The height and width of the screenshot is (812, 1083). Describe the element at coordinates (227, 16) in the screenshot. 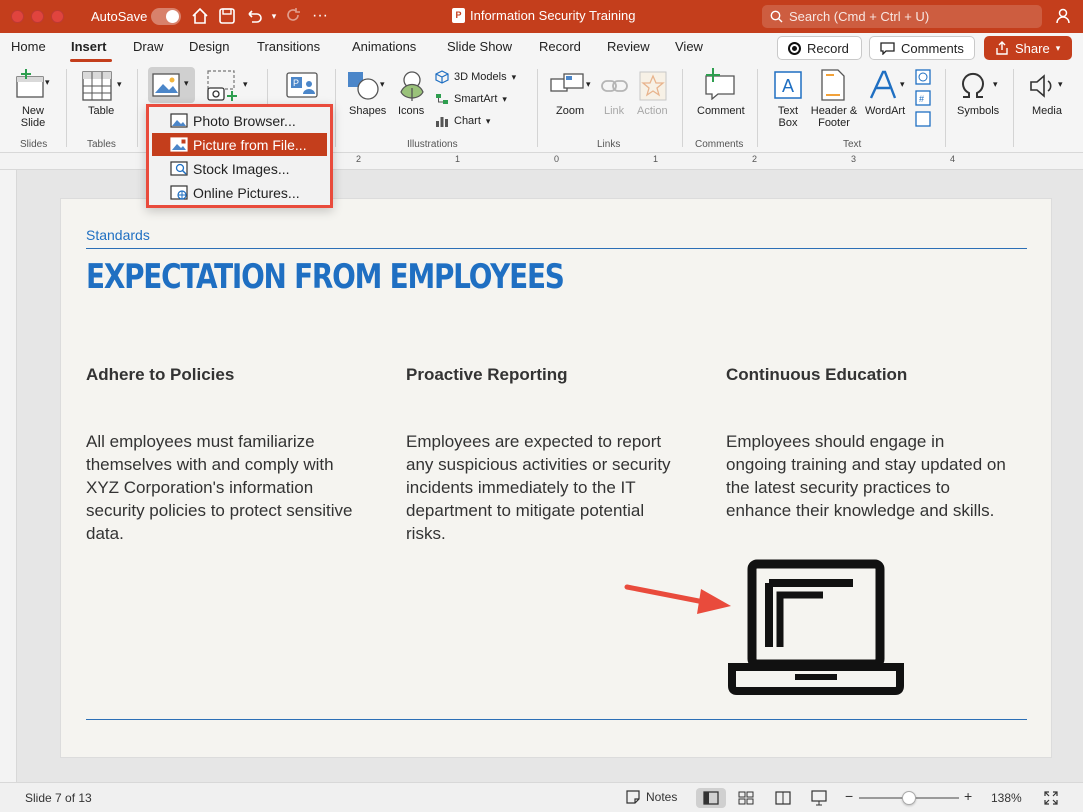

I see `save-icon` at that location.